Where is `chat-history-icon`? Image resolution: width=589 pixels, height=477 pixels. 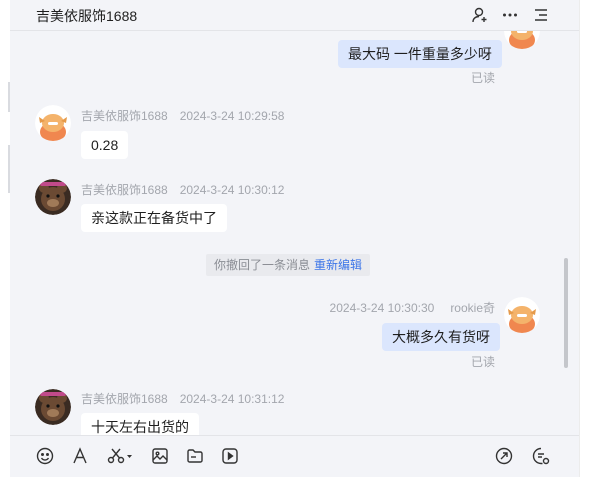
chat-history-icon is located at coordinates (541, 456).